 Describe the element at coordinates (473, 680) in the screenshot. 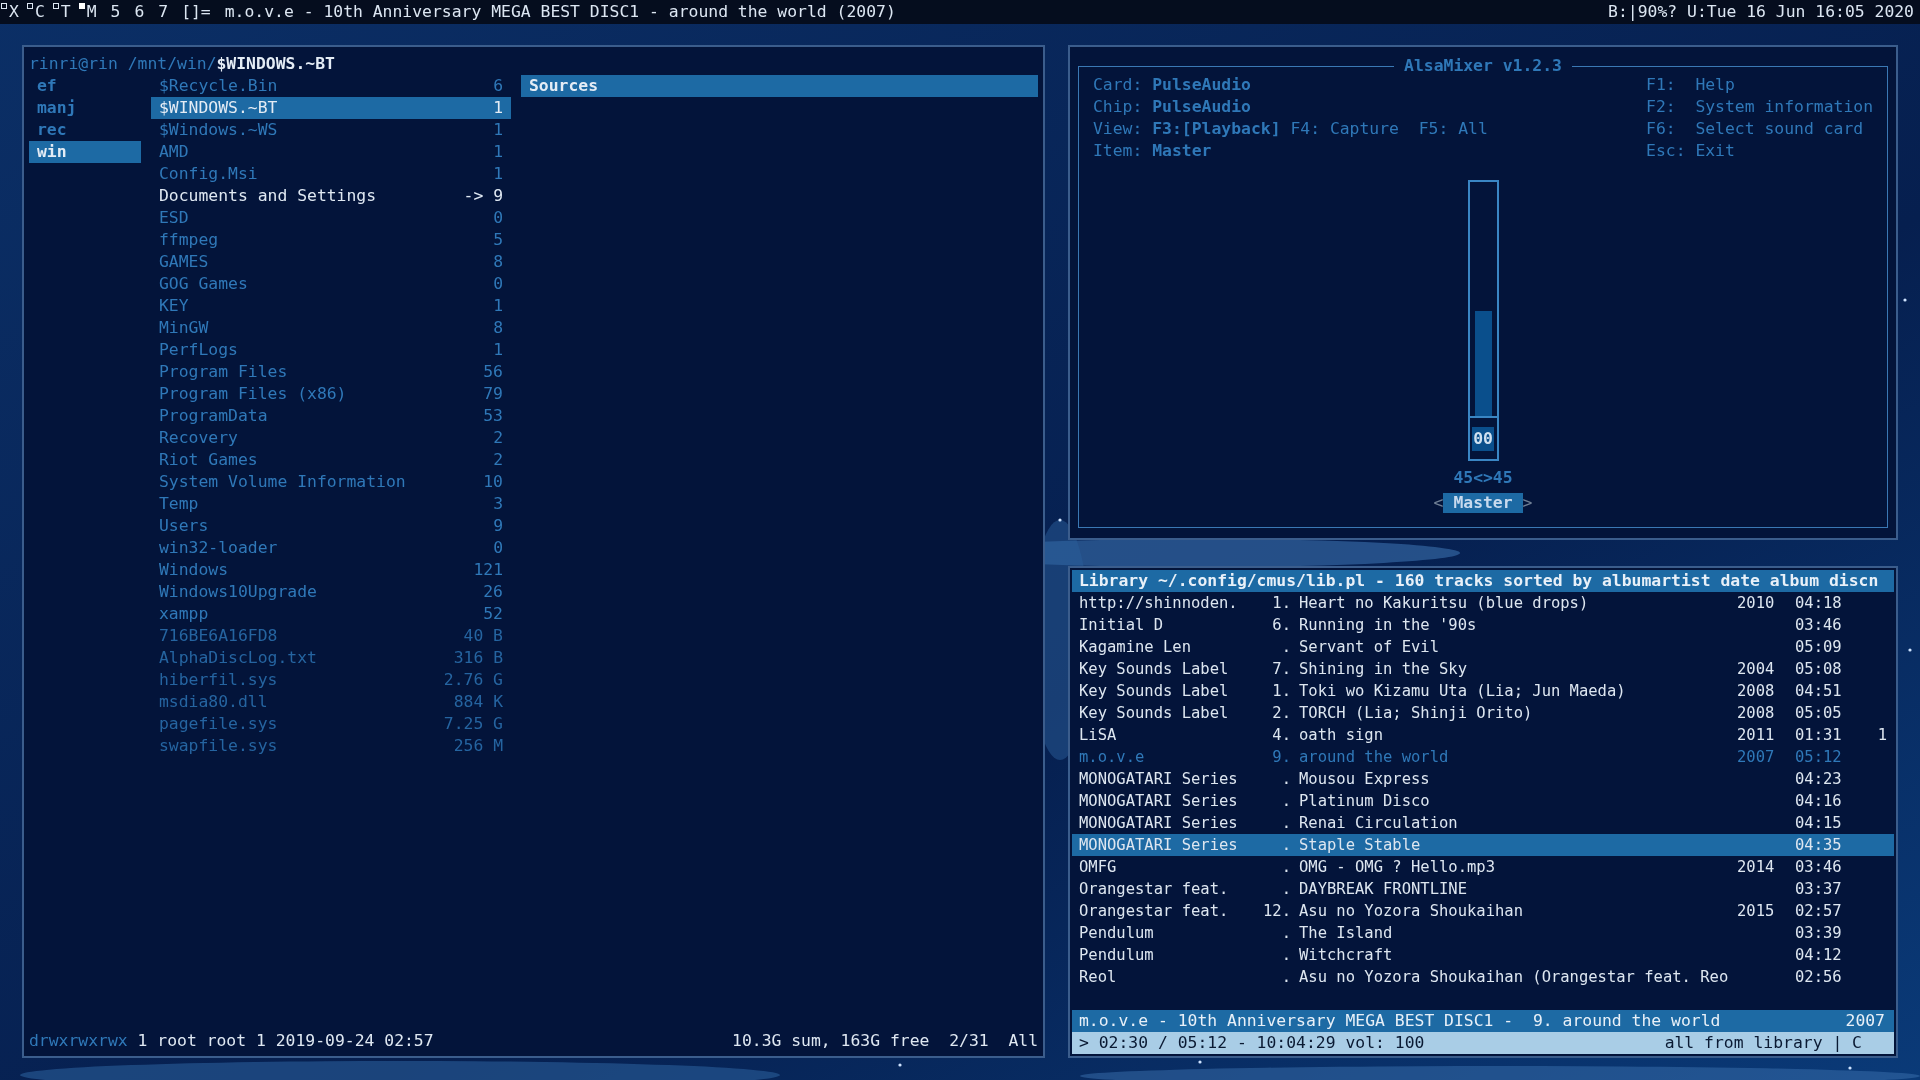

I see `file-size: 2.76 G` at that location.